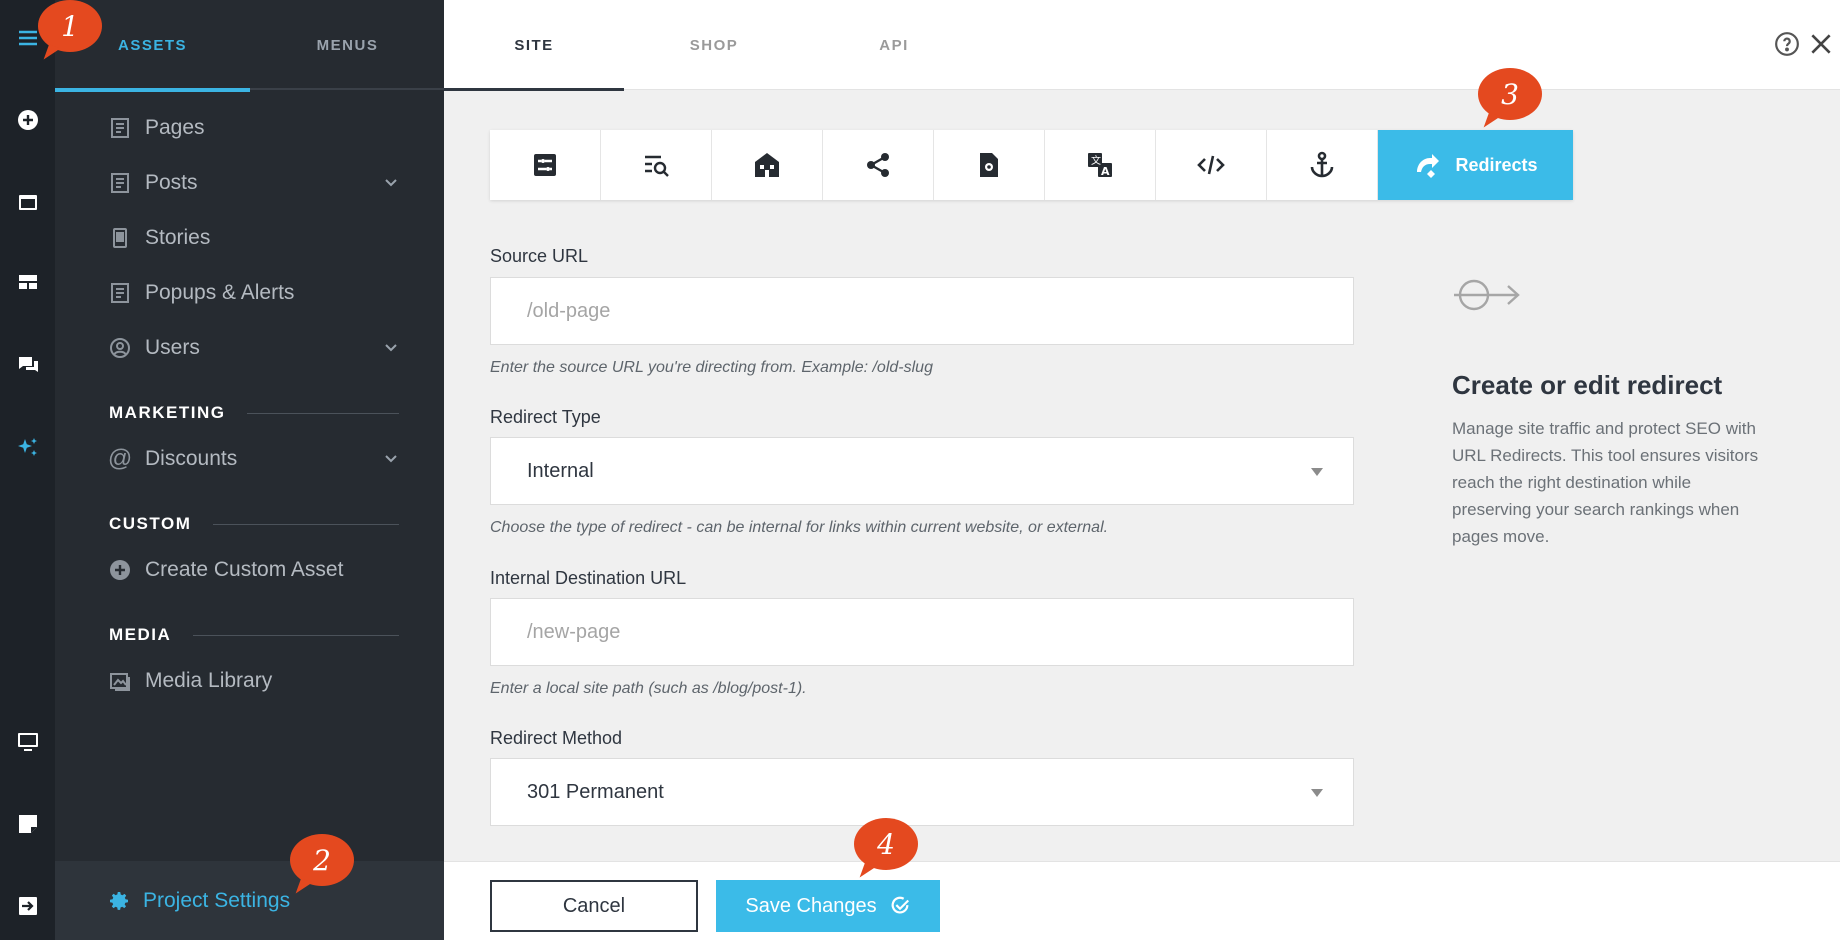 The image size is (1840, 940). What do you see at coordinates (922, 311) in the screenshot?
I see `source-url-input: /old-page` at bounding box center [922, 311].